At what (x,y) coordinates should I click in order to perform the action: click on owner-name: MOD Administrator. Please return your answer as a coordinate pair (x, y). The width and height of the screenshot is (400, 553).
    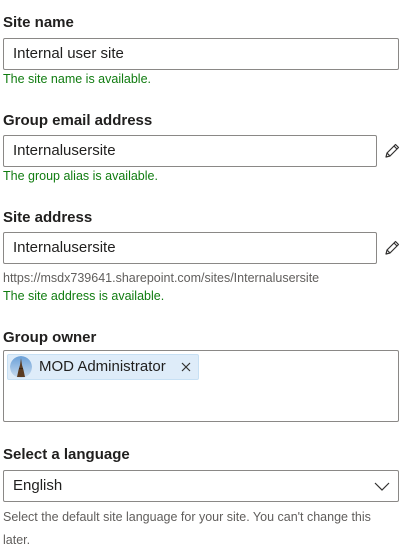
    Looking at the image, I should click on (102, 366).